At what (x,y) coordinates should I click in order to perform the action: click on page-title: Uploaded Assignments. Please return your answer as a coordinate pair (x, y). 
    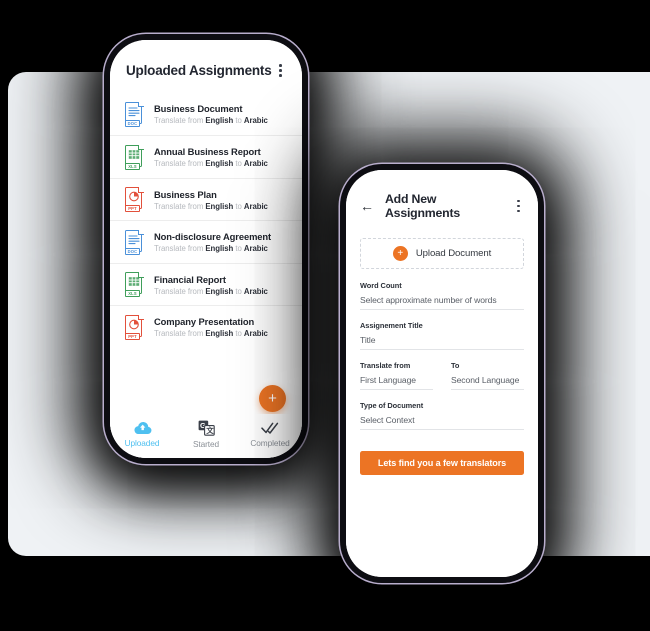
    Looking at the image, I should click on (199, 70).